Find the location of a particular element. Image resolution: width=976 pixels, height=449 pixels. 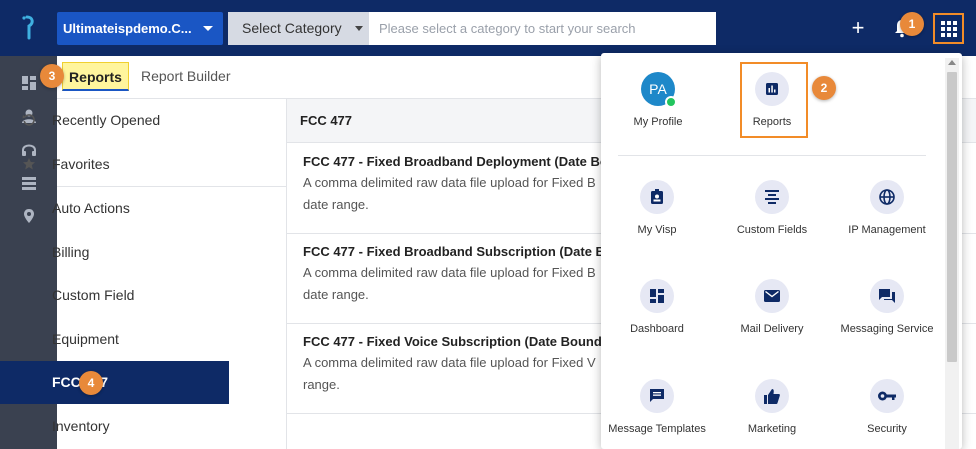

apps-grid-icon is located at coordinates (948, 28).